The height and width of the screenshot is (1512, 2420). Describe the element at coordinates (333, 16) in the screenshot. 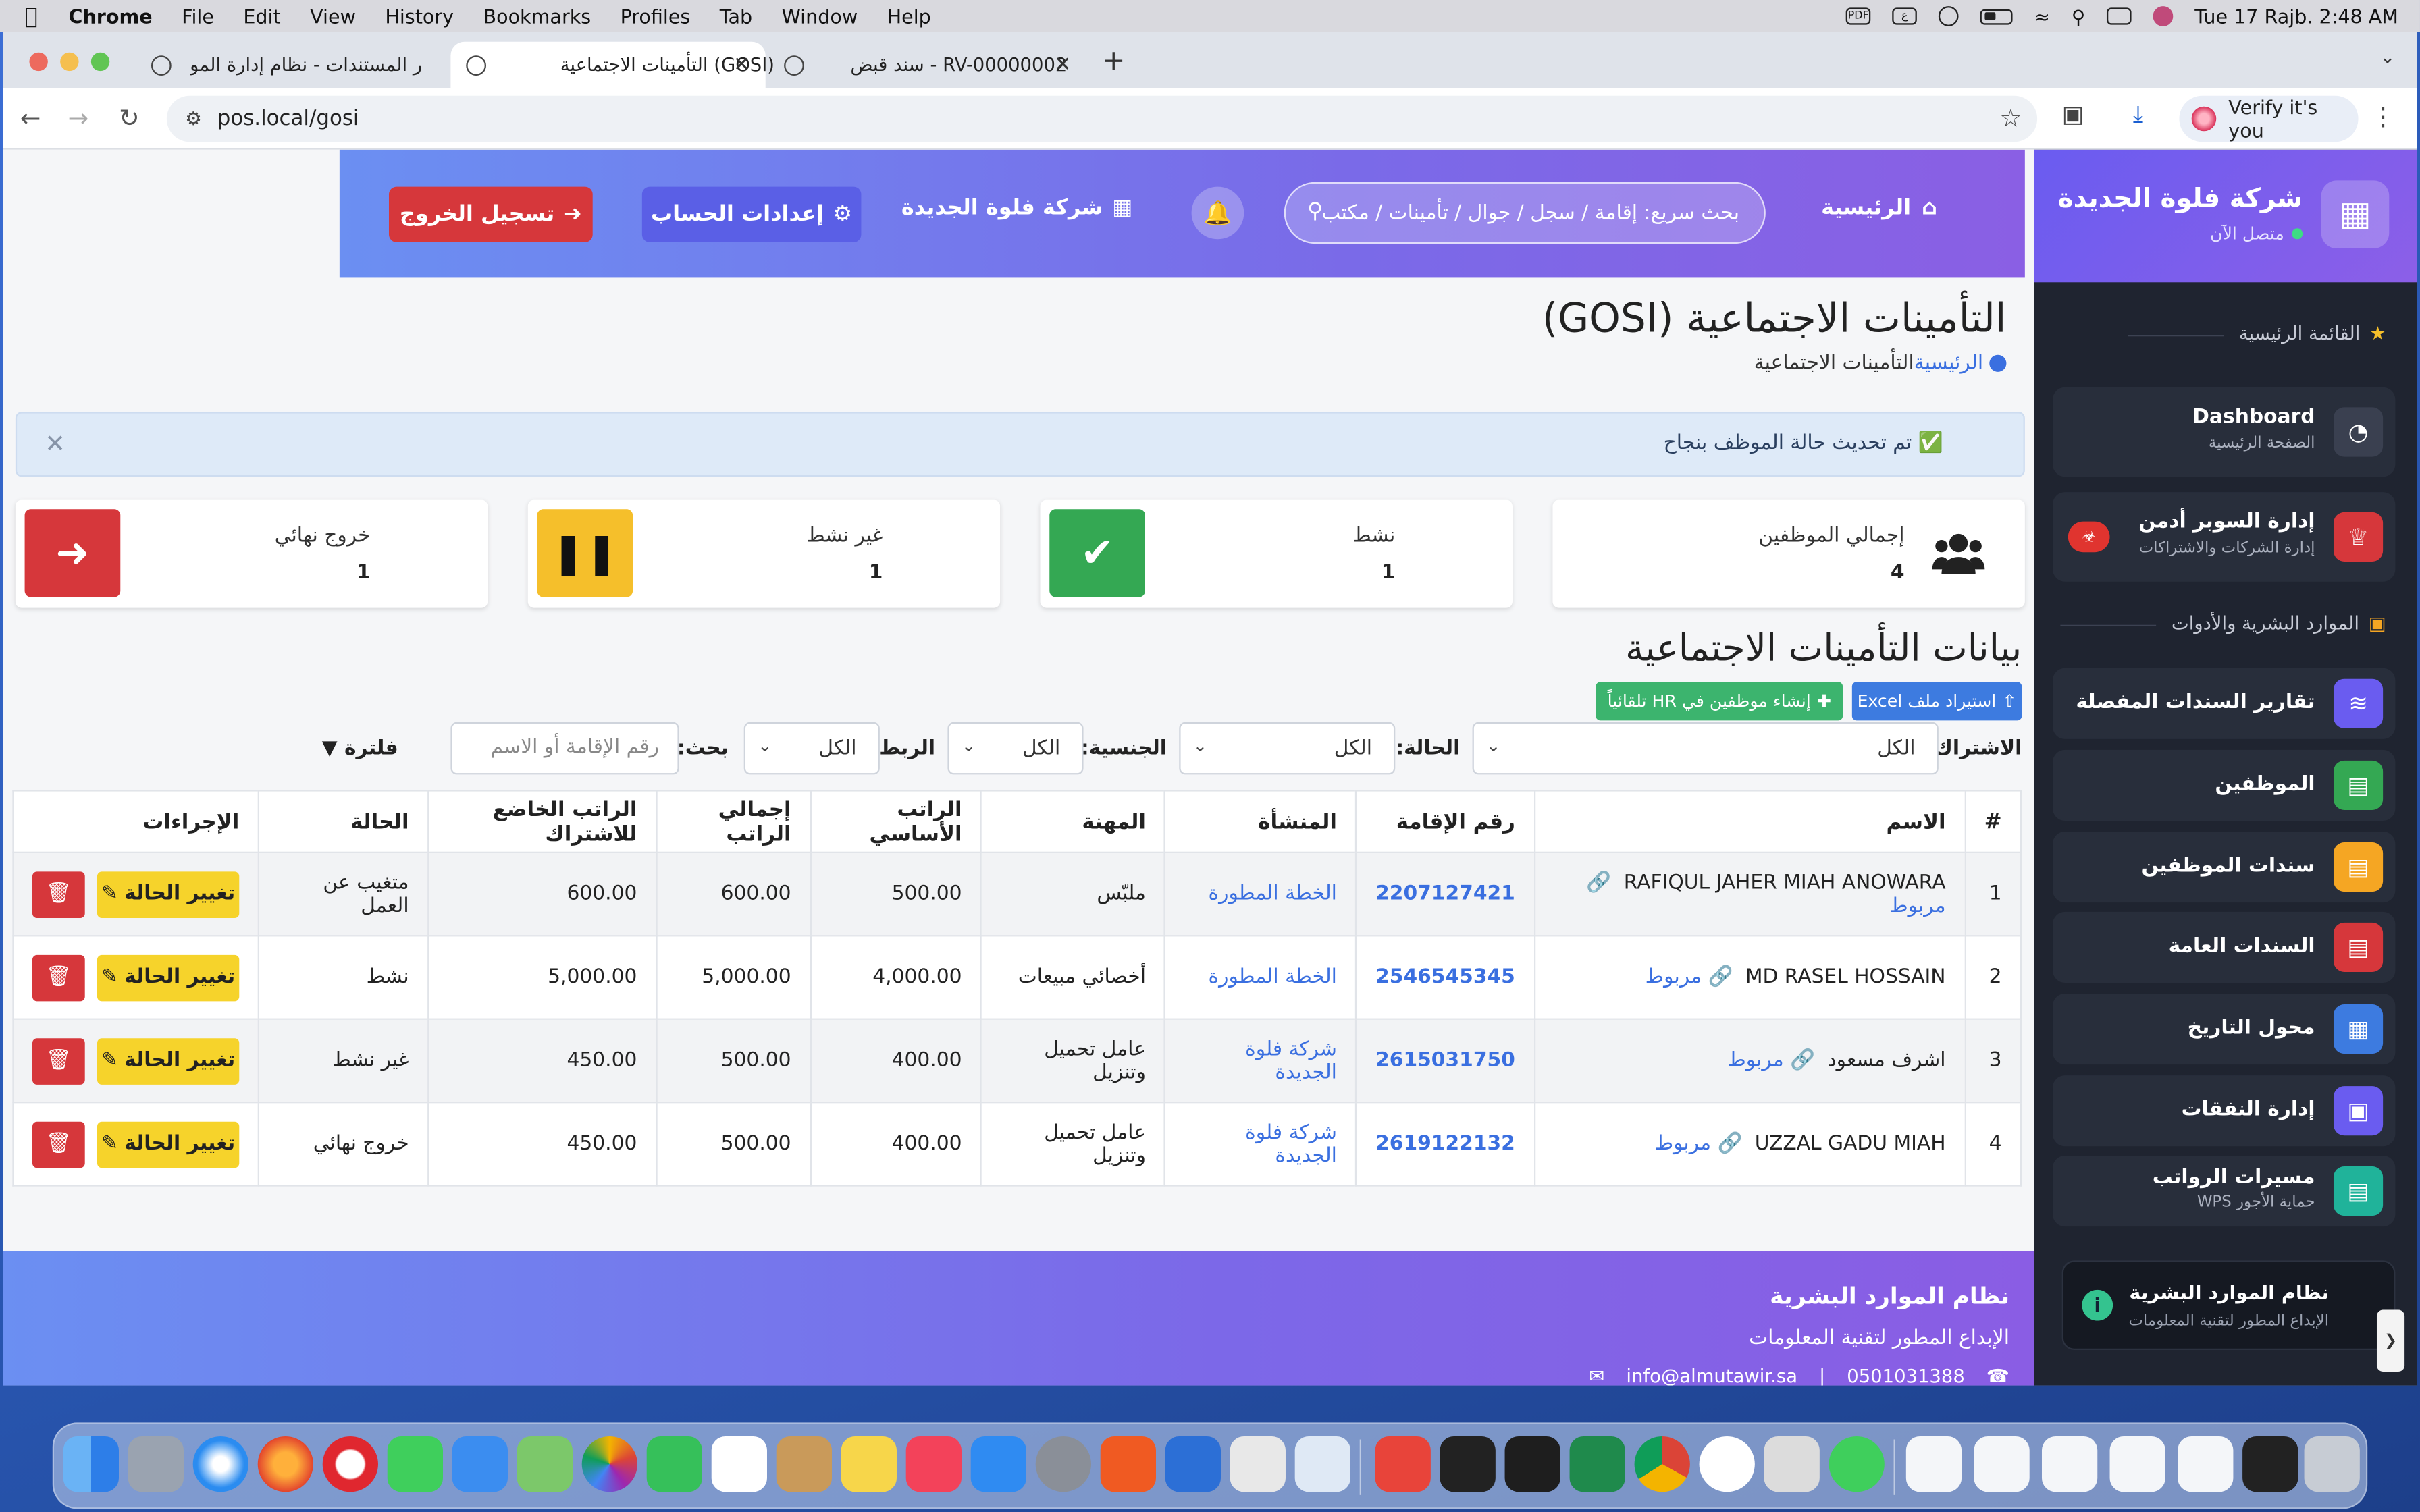

I see `menu-view: View` at that location.